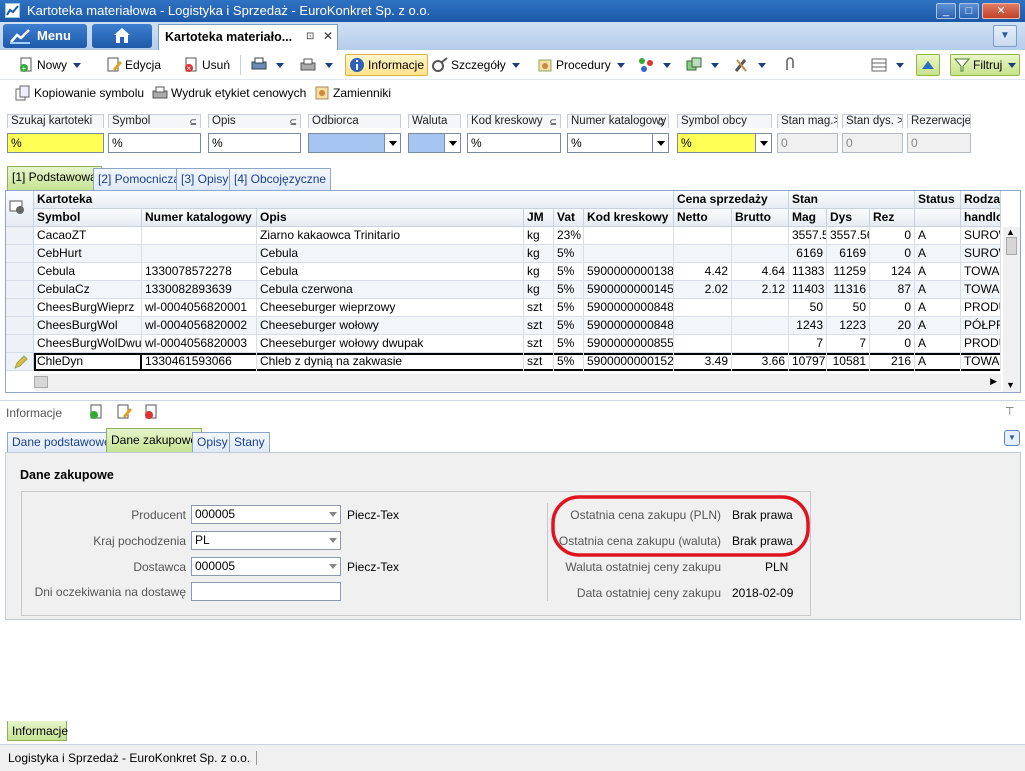 This screenshot has height=771, width=1025. I want to click on available-filter-input: 0, so click(872, 143).